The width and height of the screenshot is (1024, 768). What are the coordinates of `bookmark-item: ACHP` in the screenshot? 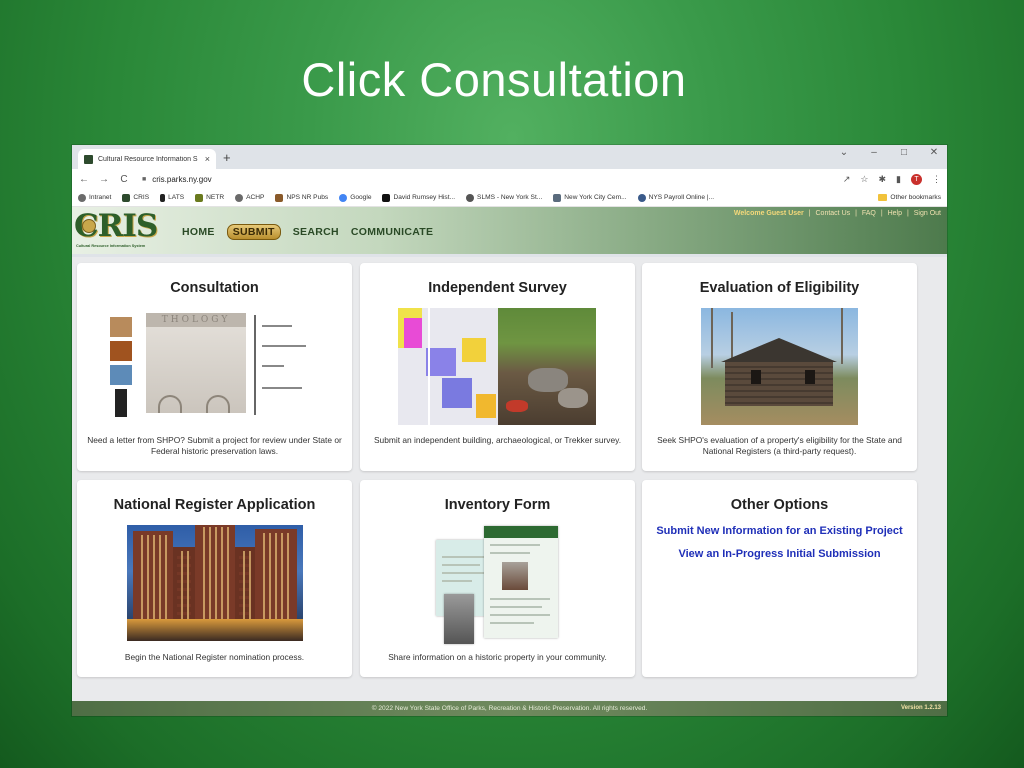 It's located at (249, 197).